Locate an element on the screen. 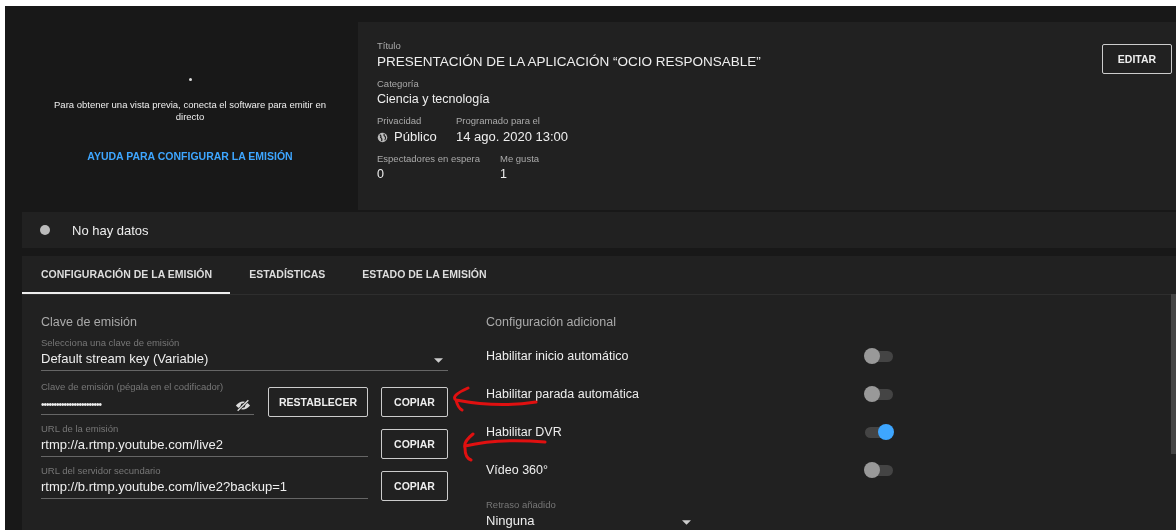  loading-dot-icon is located at coordinates (190, 79).